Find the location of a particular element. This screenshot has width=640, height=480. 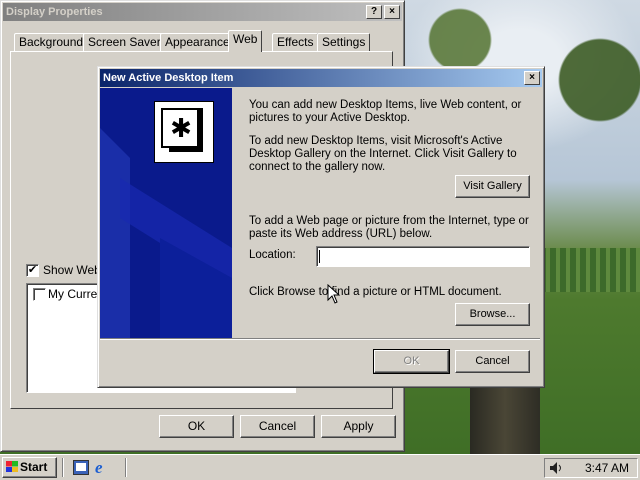

tab-appearance: Appearance is located at coordinates (197, 42).